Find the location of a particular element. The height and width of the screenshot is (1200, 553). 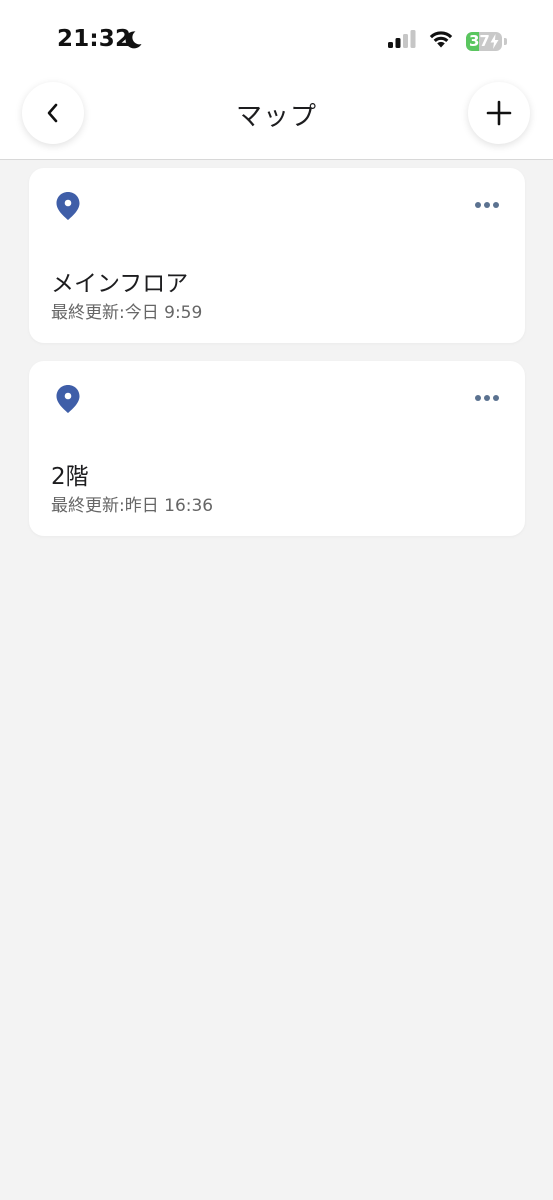

map-card-2f: 2階 最終更新:昨日 16:36 is located at coordinates (277, 448).